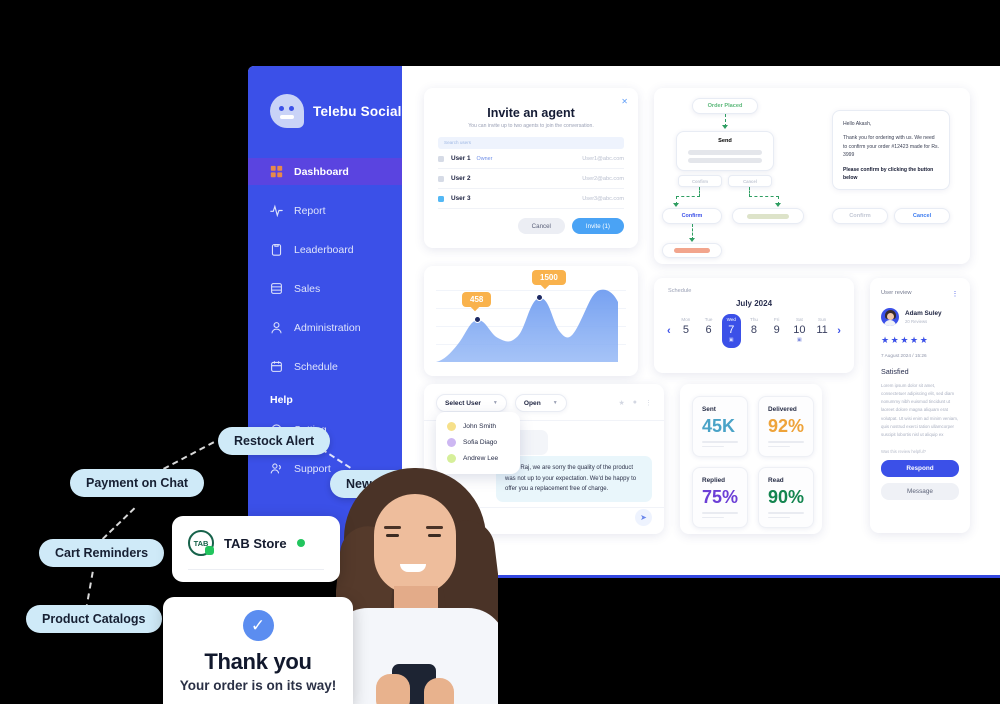 Image resolution: width=1000 pixels, height=704 pixels. Describe the element at coordinates (669, 331) in the screenshot. I see `chevron-left-icon: ‹` at that location.